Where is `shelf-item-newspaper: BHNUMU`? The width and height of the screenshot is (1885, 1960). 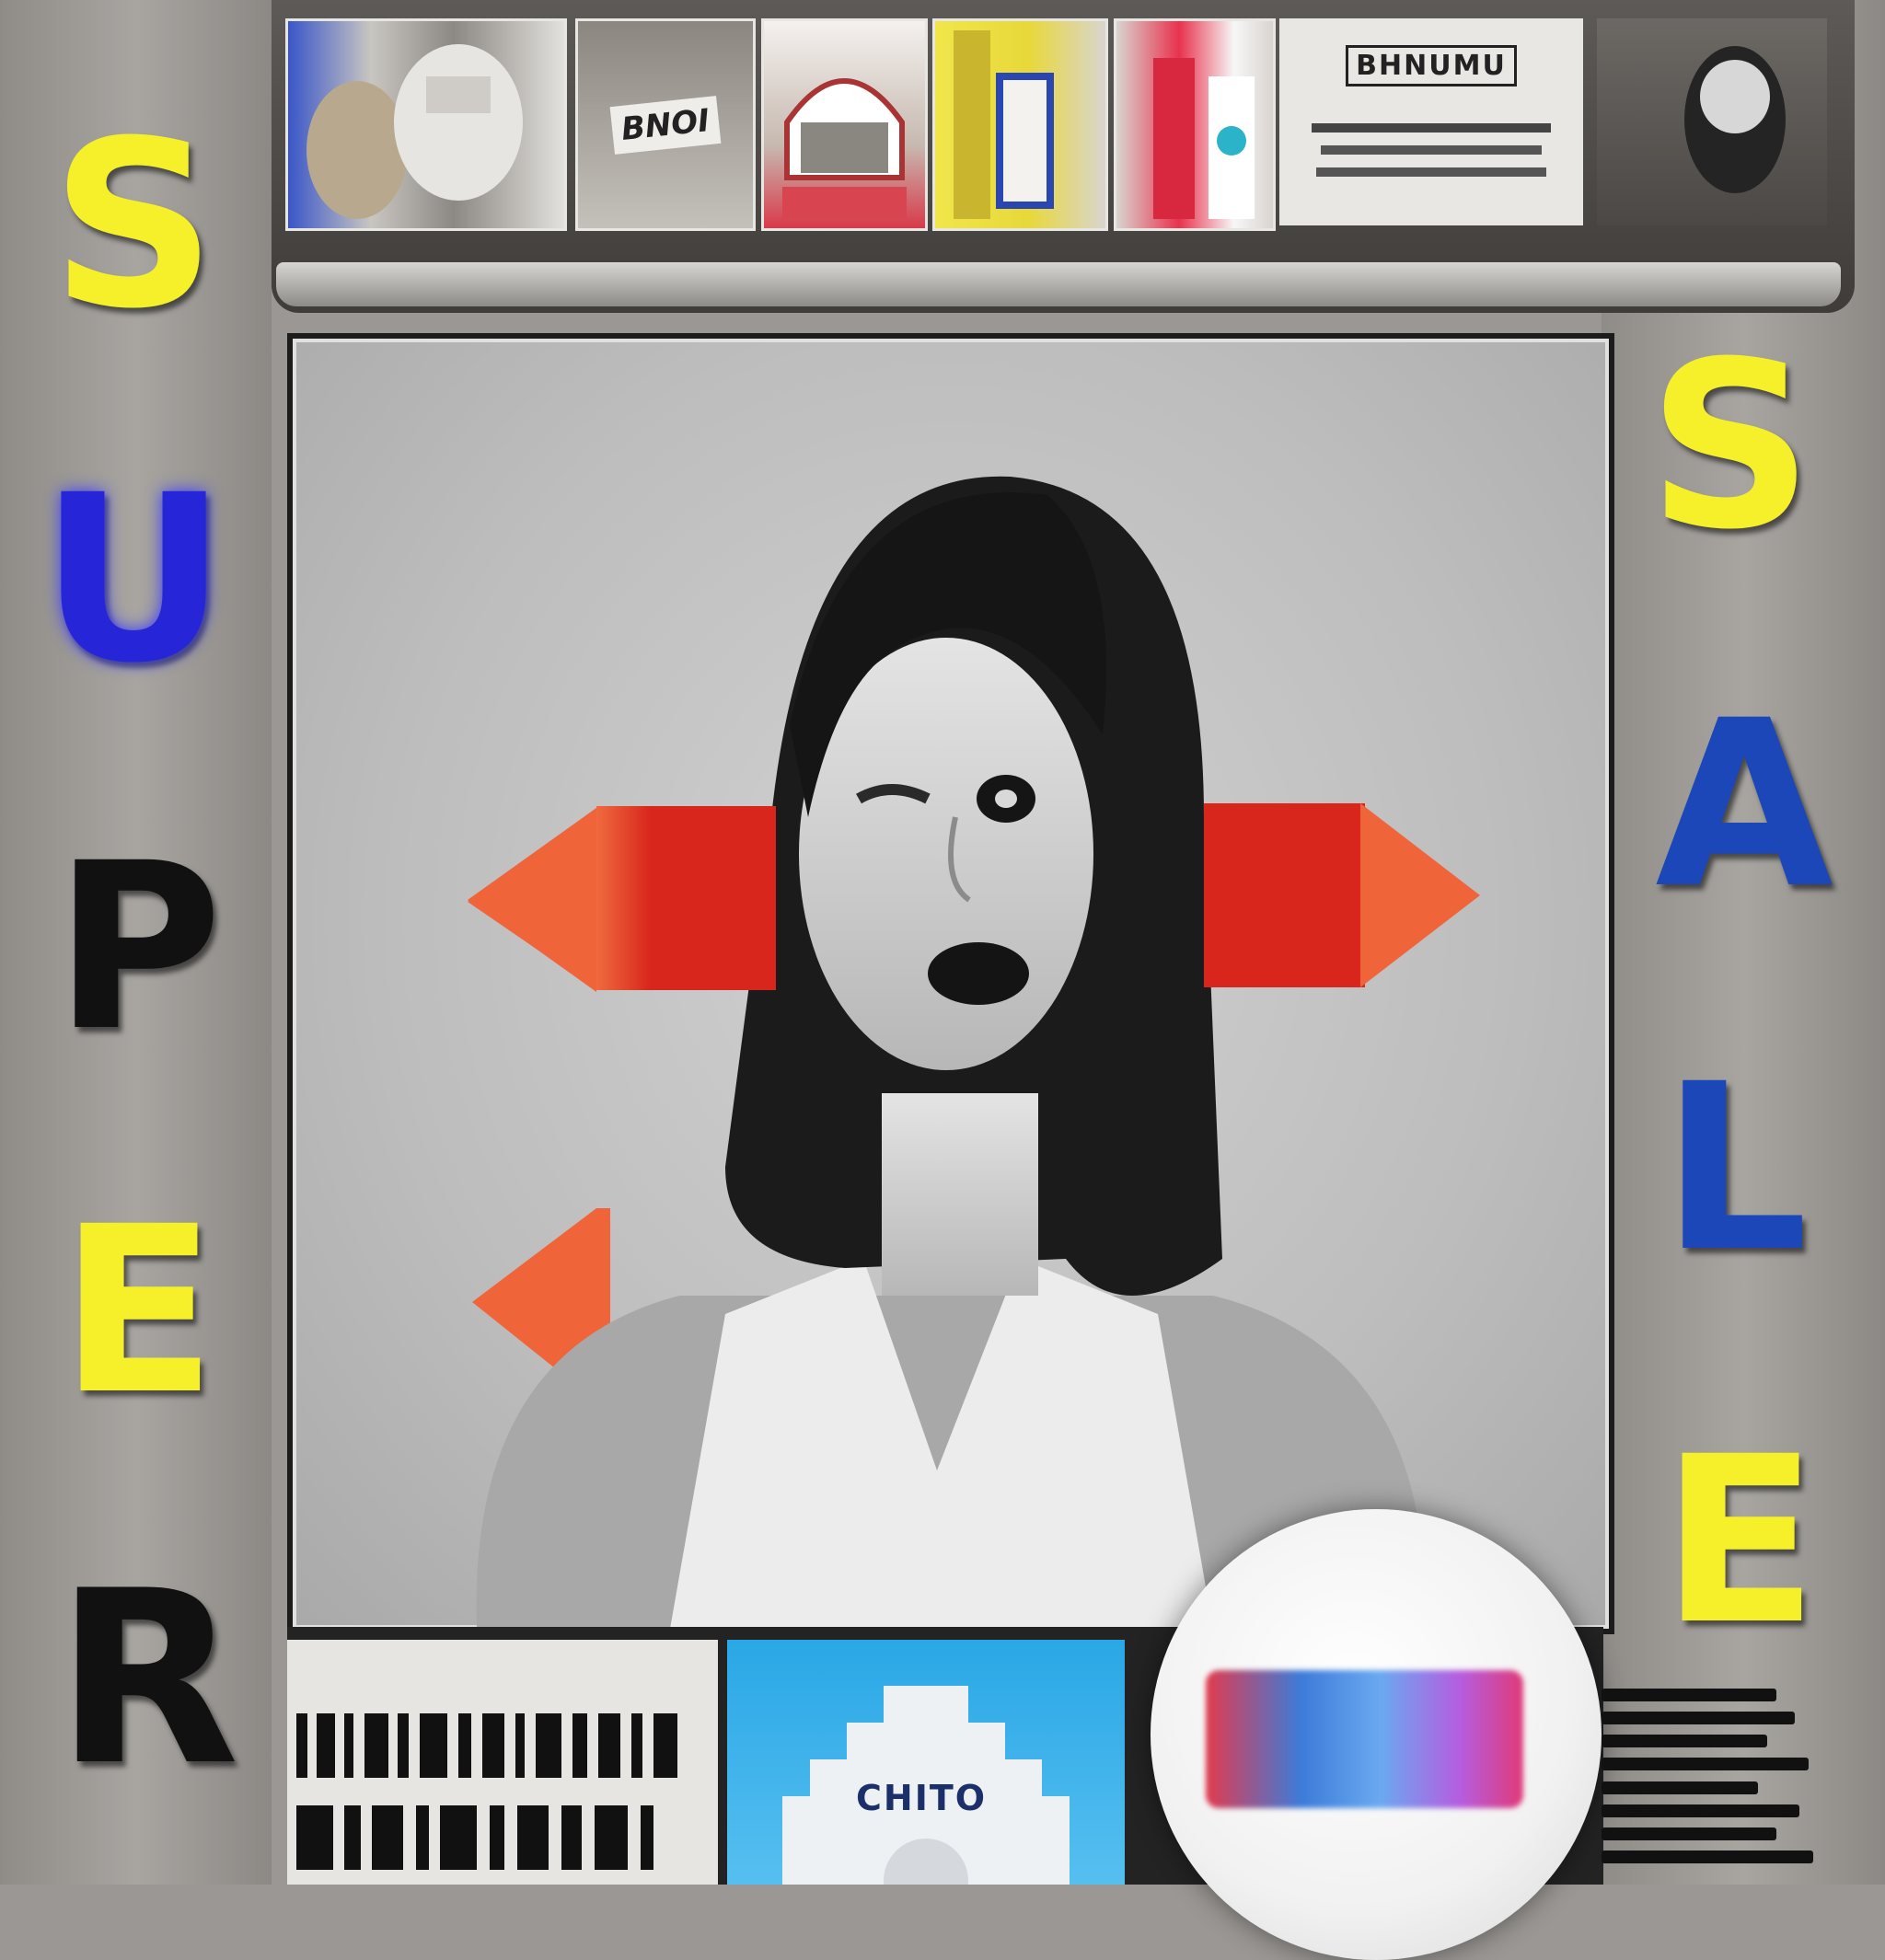
shelf-item-newspaper: BHNUMU is located at coordinates (1431, 121).